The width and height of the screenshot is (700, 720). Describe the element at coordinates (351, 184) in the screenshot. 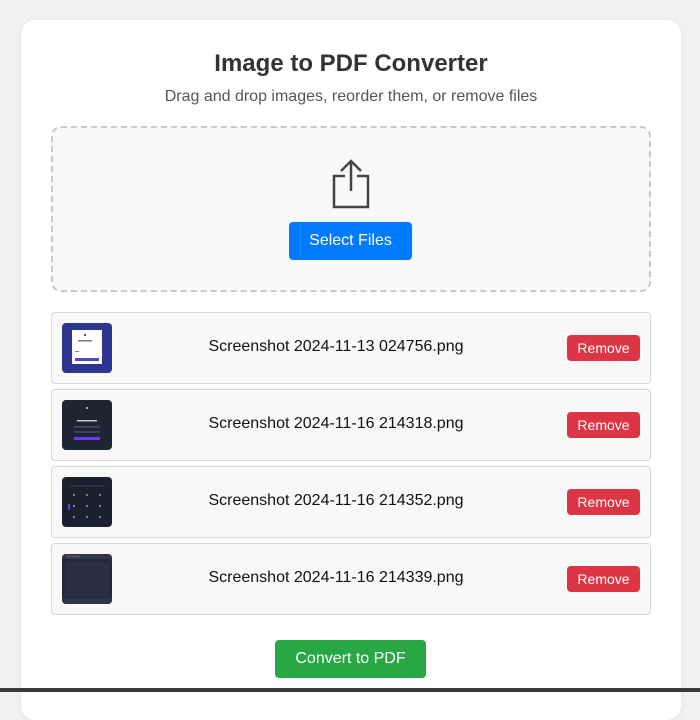

I see `upload-share-icon` at that location.